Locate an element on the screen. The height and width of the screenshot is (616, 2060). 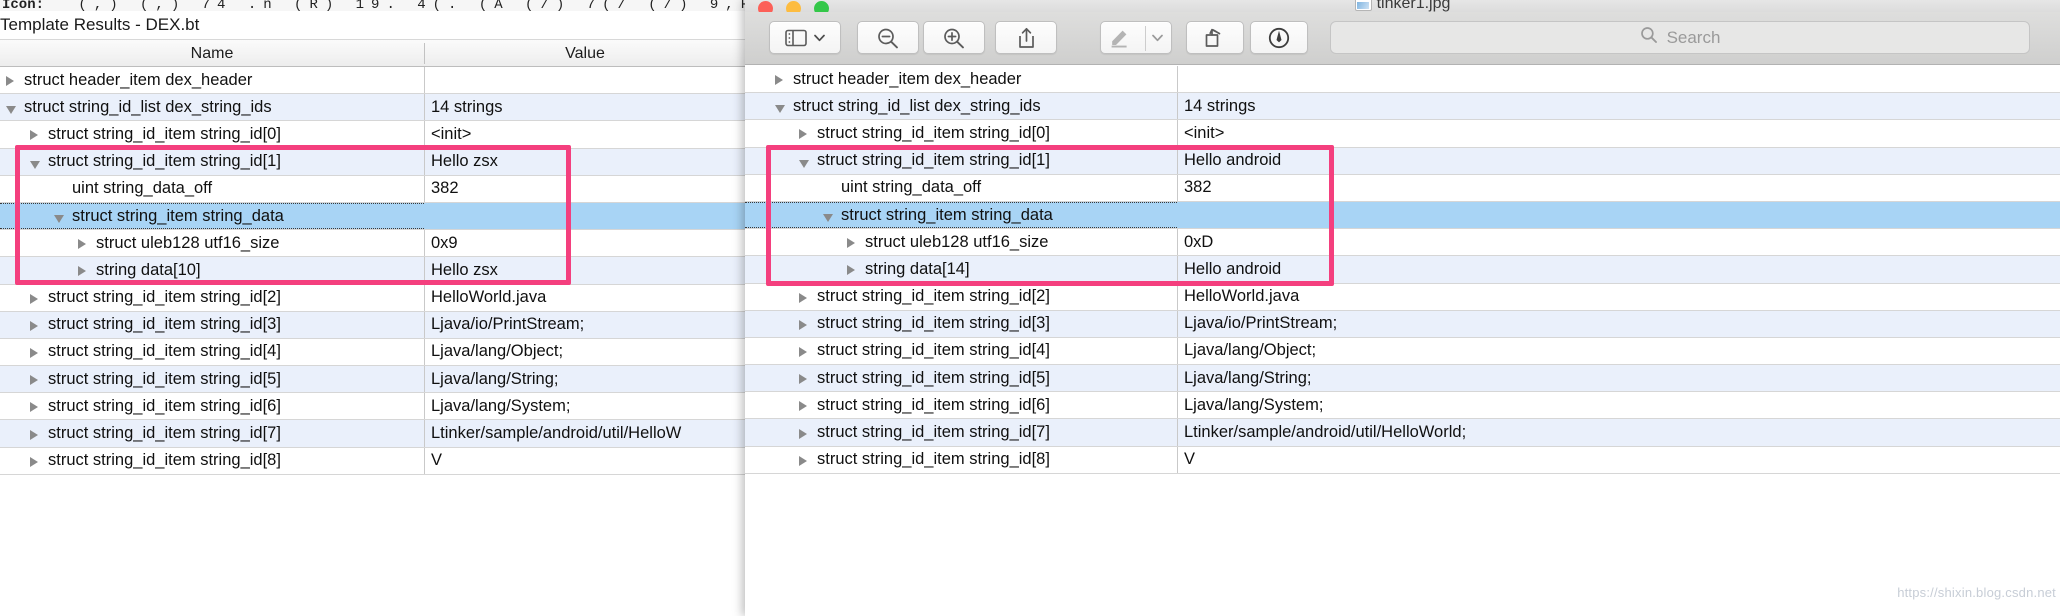
row-value-cell: 0x9 is located at coordinates (584, 243).